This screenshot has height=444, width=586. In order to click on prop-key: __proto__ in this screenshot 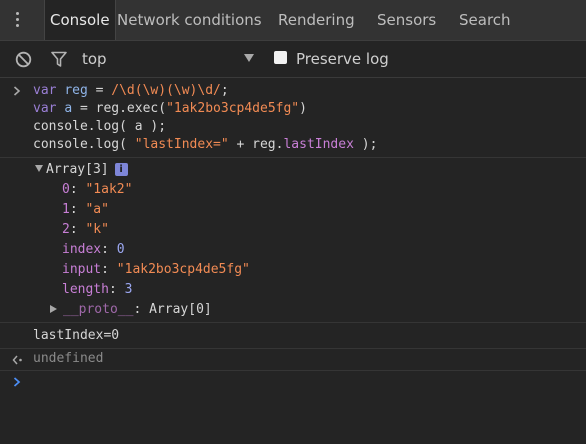, I will do `click(98, 309)`.